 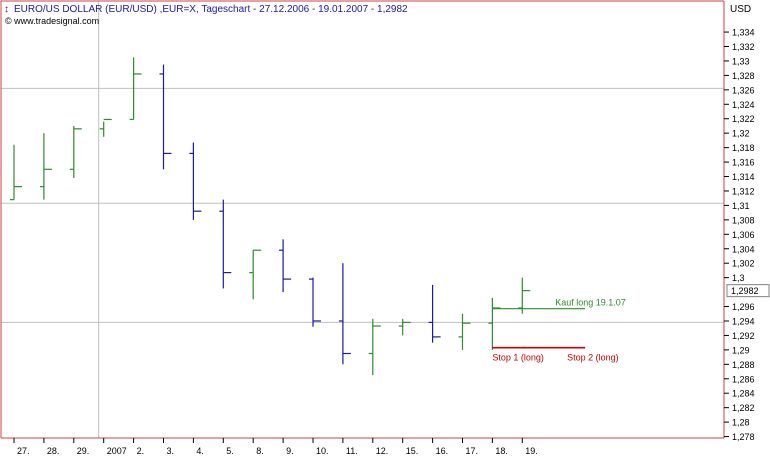 What do you see at coordinates (518, 358) in the screenshot?
I see `stop-label: Stop 1 (long)` at bounding box center [518, 358].